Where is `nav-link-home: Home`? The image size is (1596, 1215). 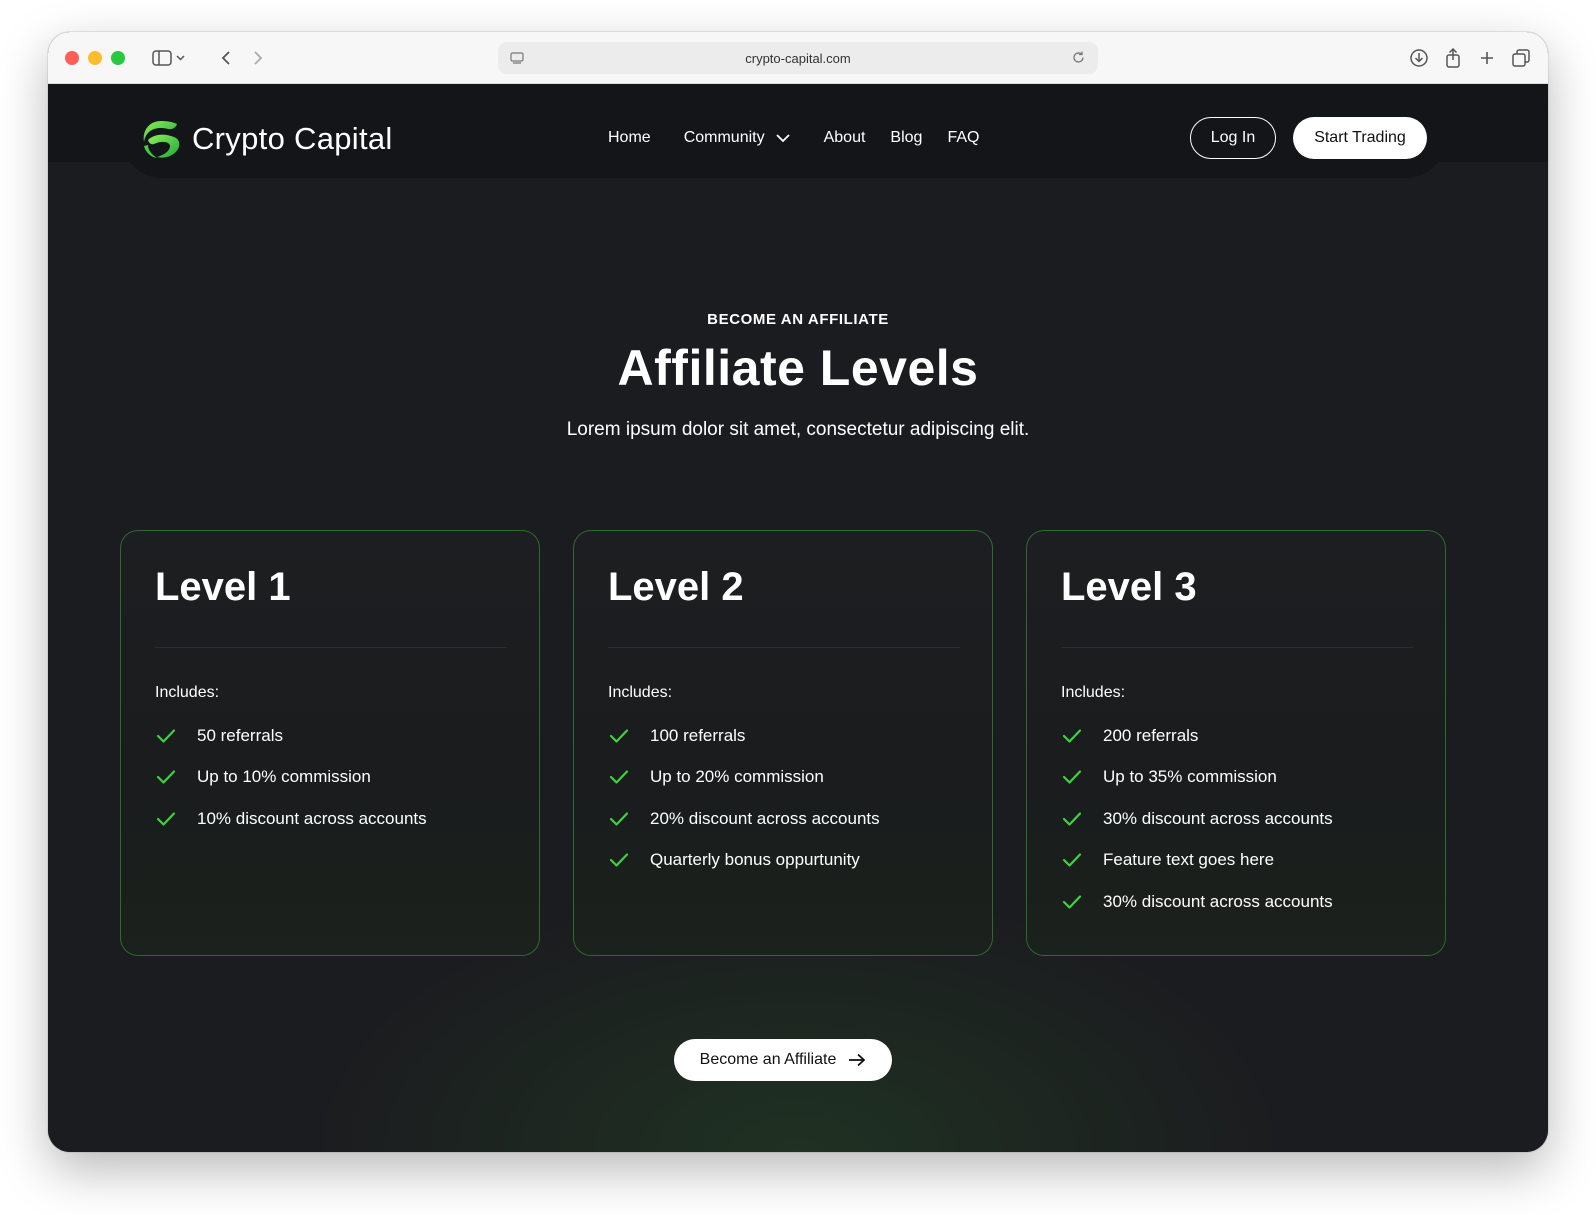
nav-link-home: Home is located at coordinates (629, 138).